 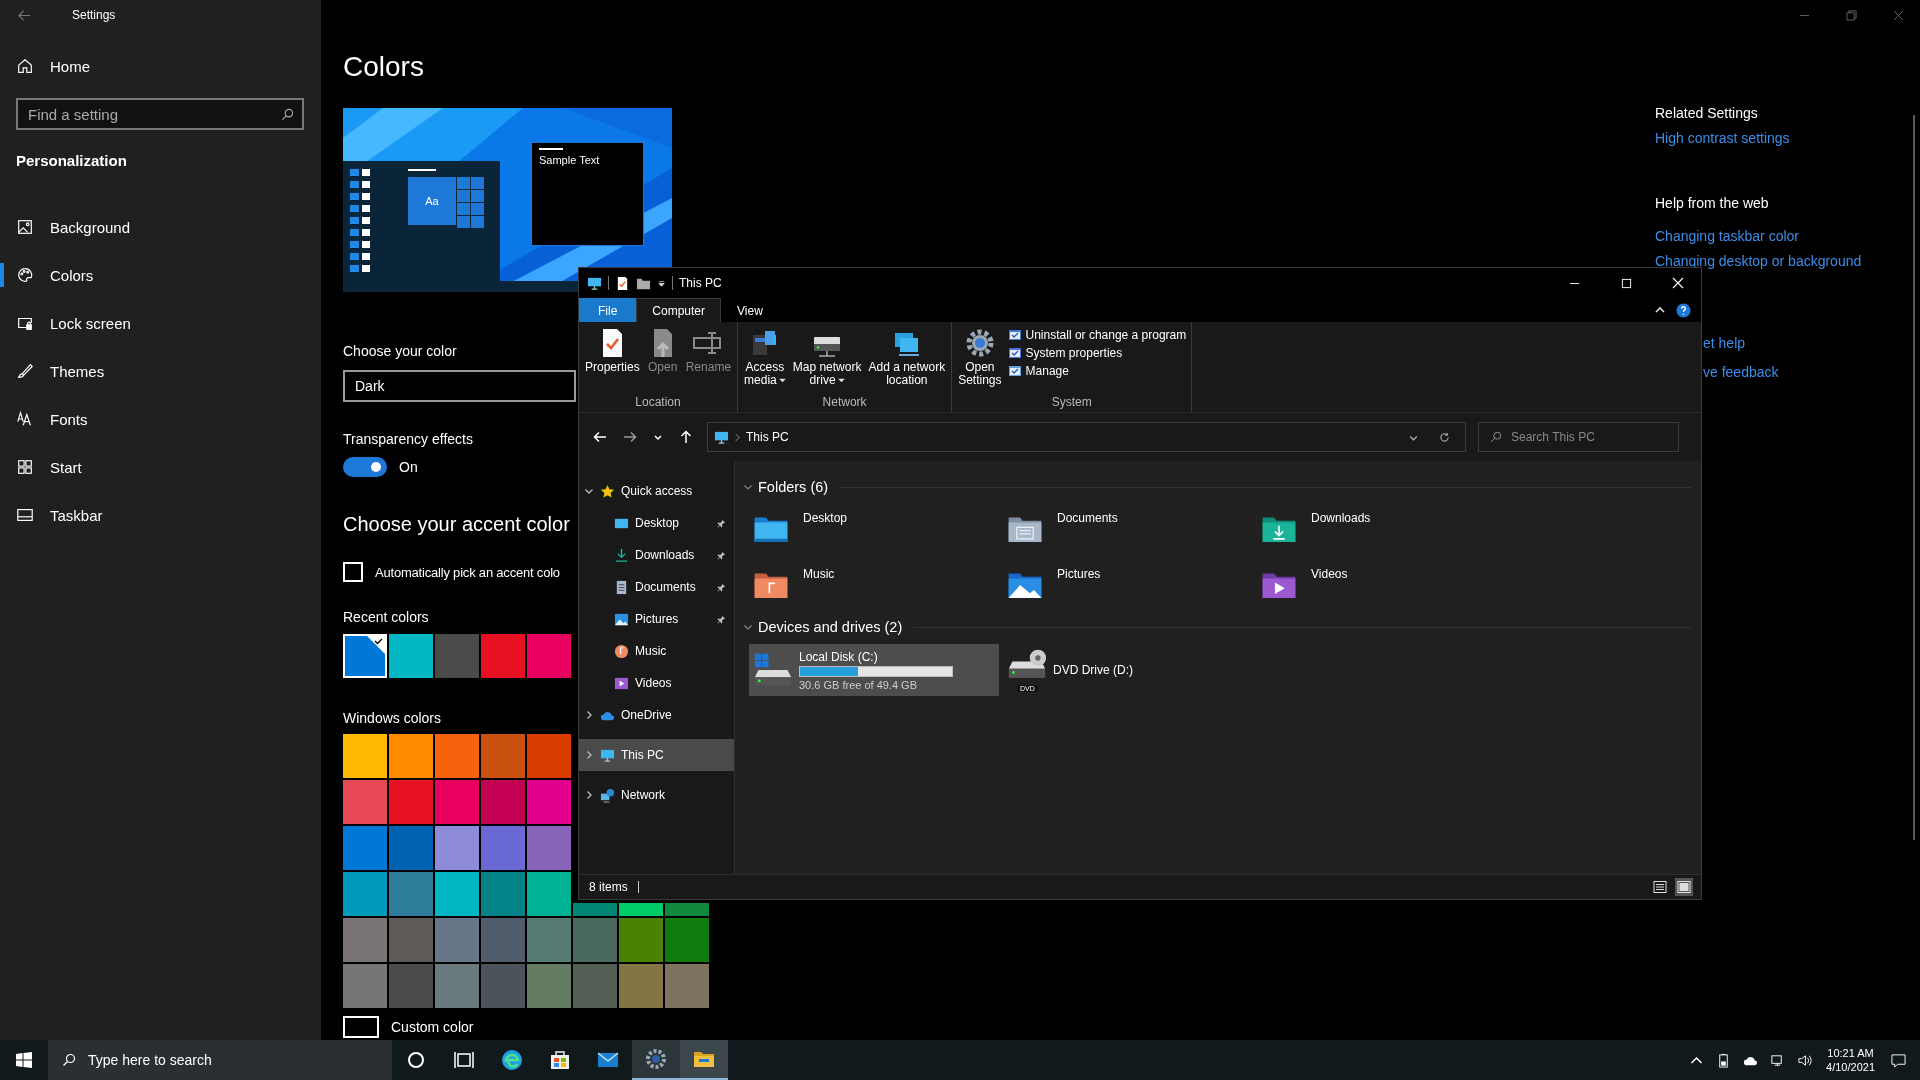 What do you see at coordinates (656, 715) in the screenshot?
I see `tree-item: OneDrive` at bounding box center [656, 715].